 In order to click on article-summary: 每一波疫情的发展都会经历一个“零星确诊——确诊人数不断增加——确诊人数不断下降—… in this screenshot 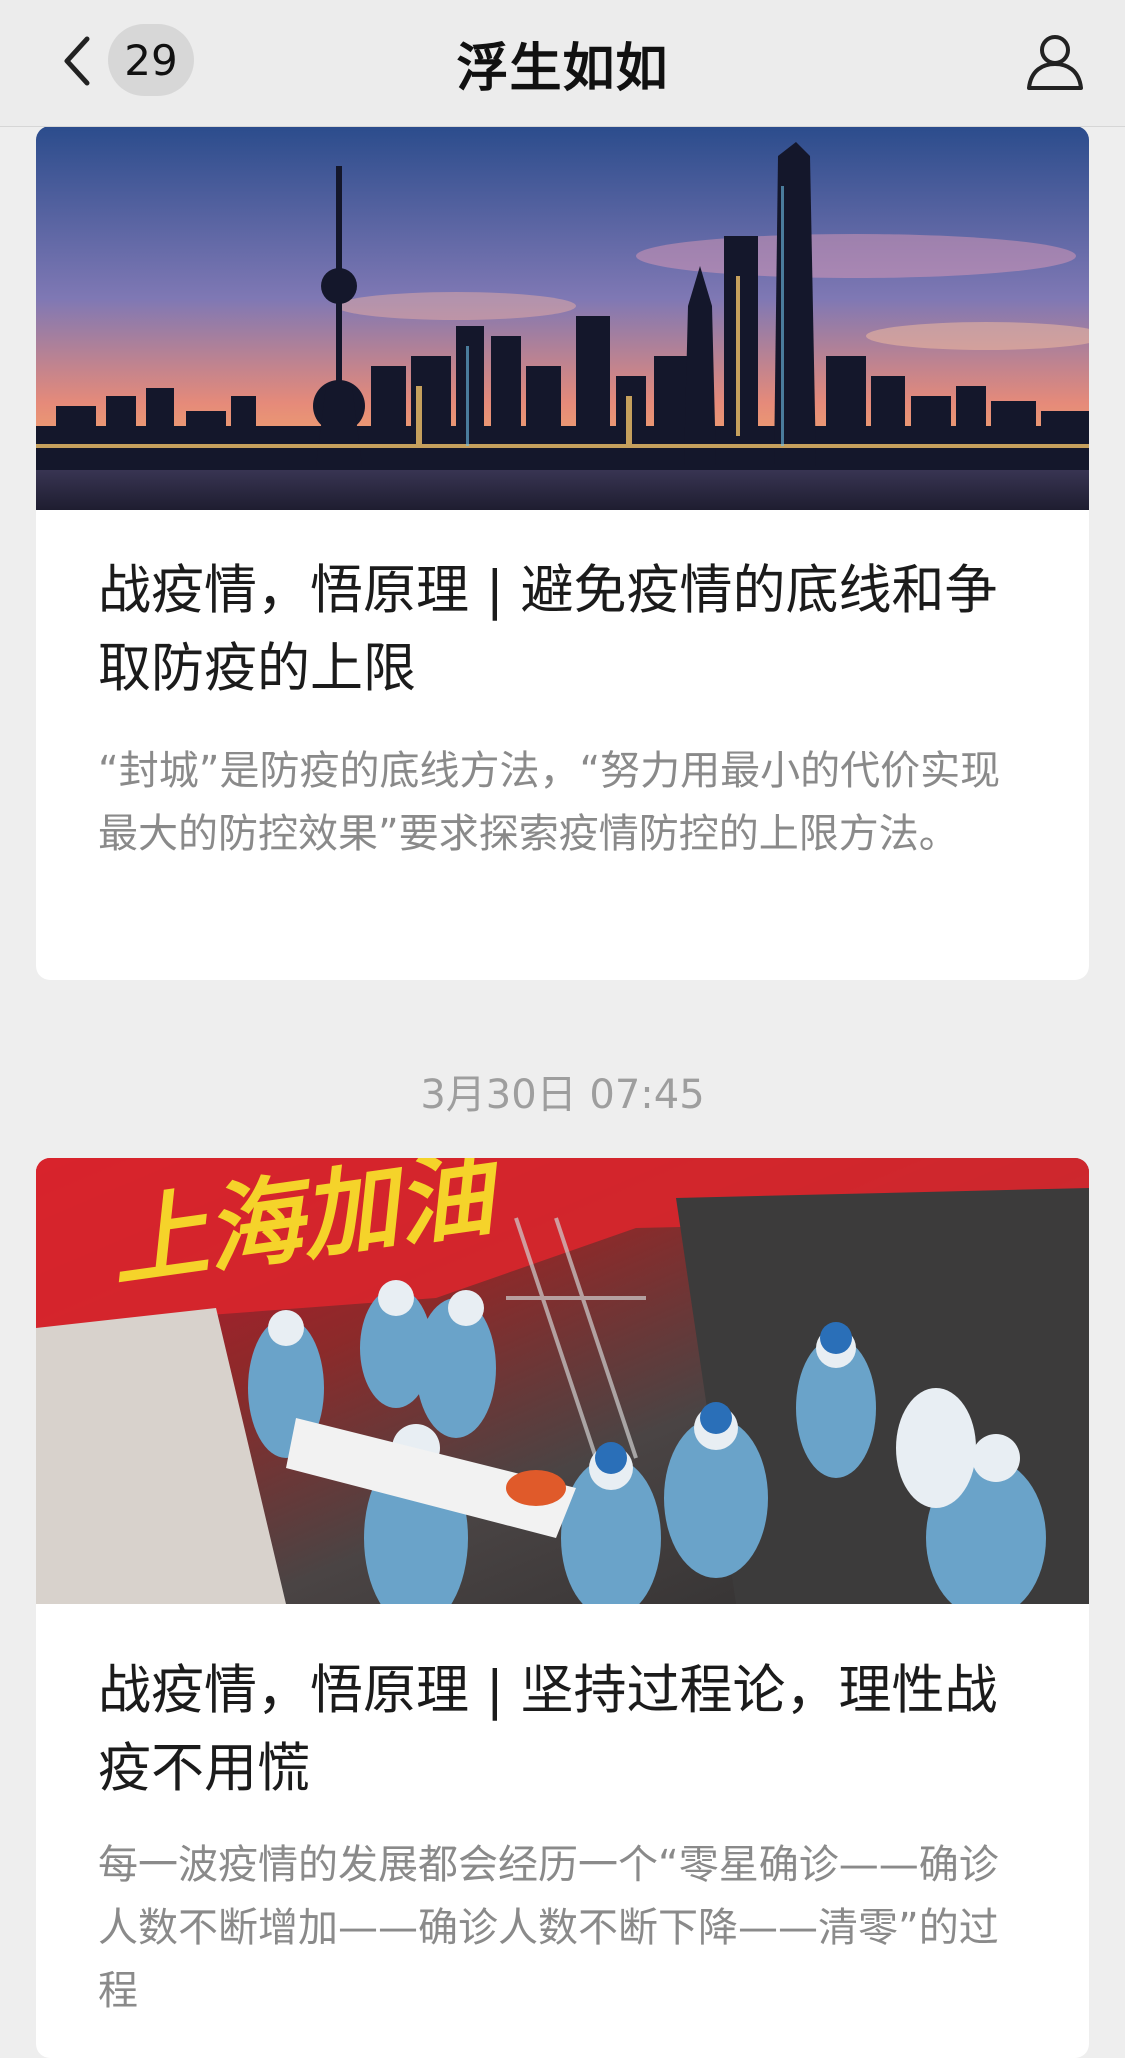, I will do `click(548, 1928)`.